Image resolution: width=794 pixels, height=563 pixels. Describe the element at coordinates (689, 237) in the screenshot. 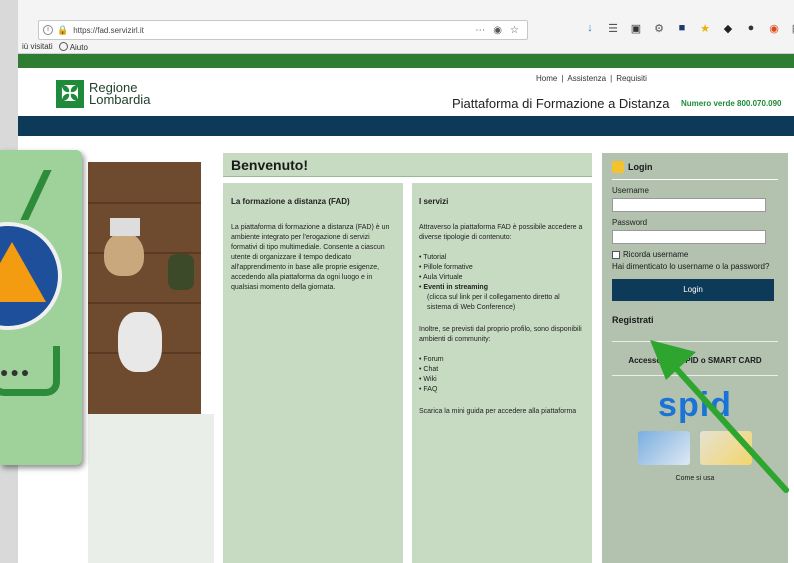

I see `password-input` at that location.